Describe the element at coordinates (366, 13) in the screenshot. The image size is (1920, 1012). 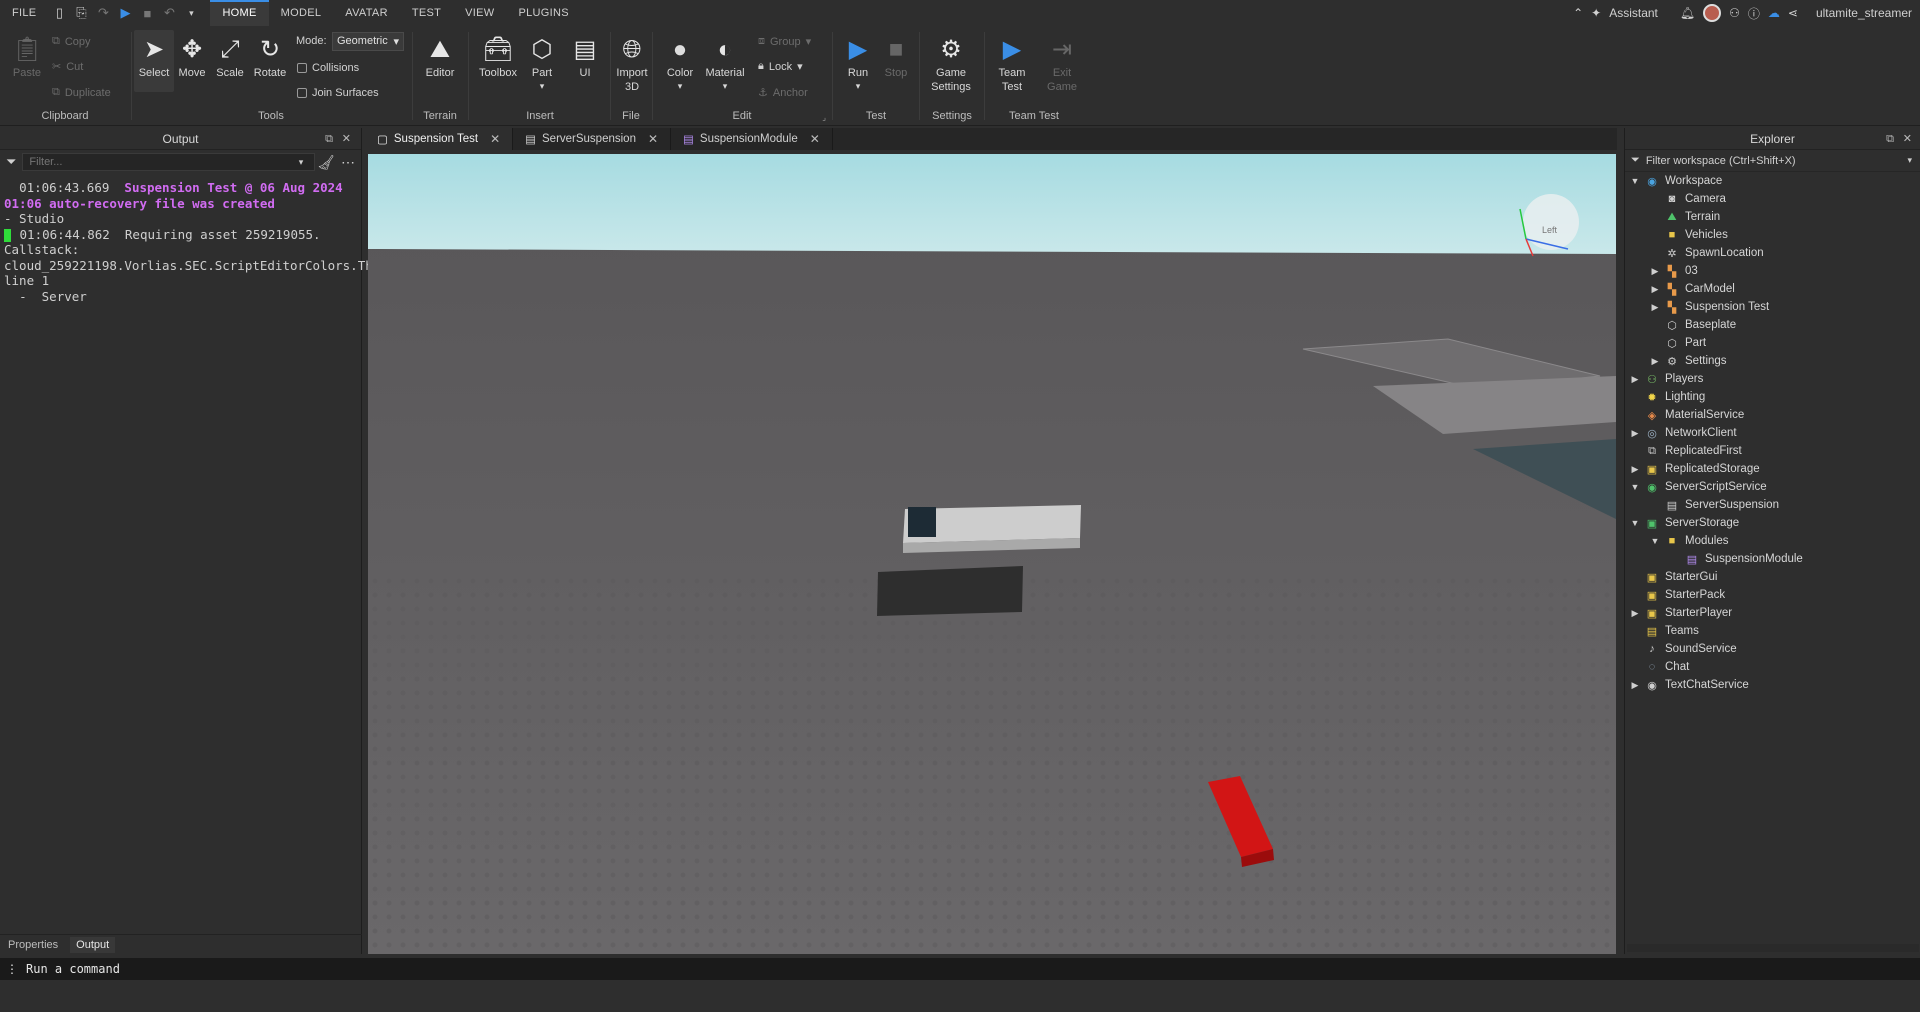
I see `tab-avatar: AVATAR` at that location.